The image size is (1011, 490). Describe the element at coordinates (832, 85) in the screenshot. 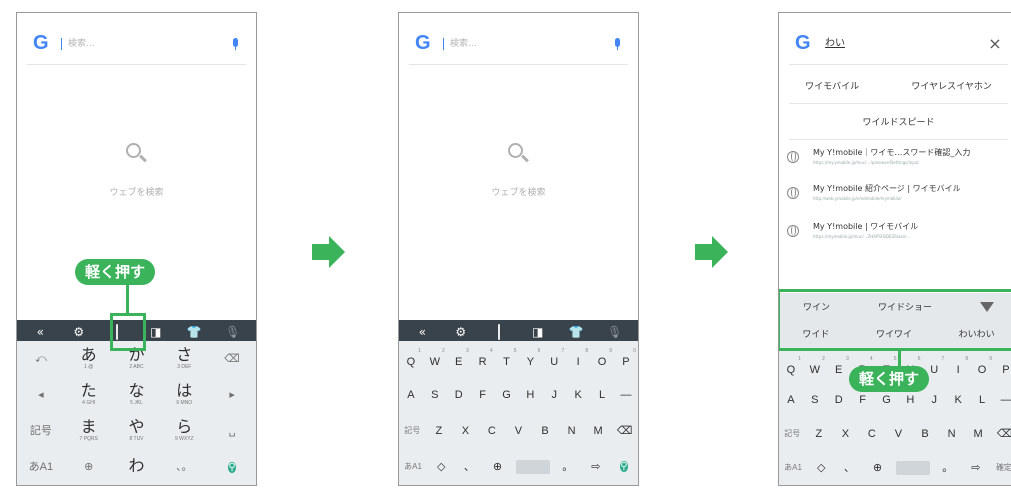

I see `suggestion-chip: ワイモバイル` at that location.